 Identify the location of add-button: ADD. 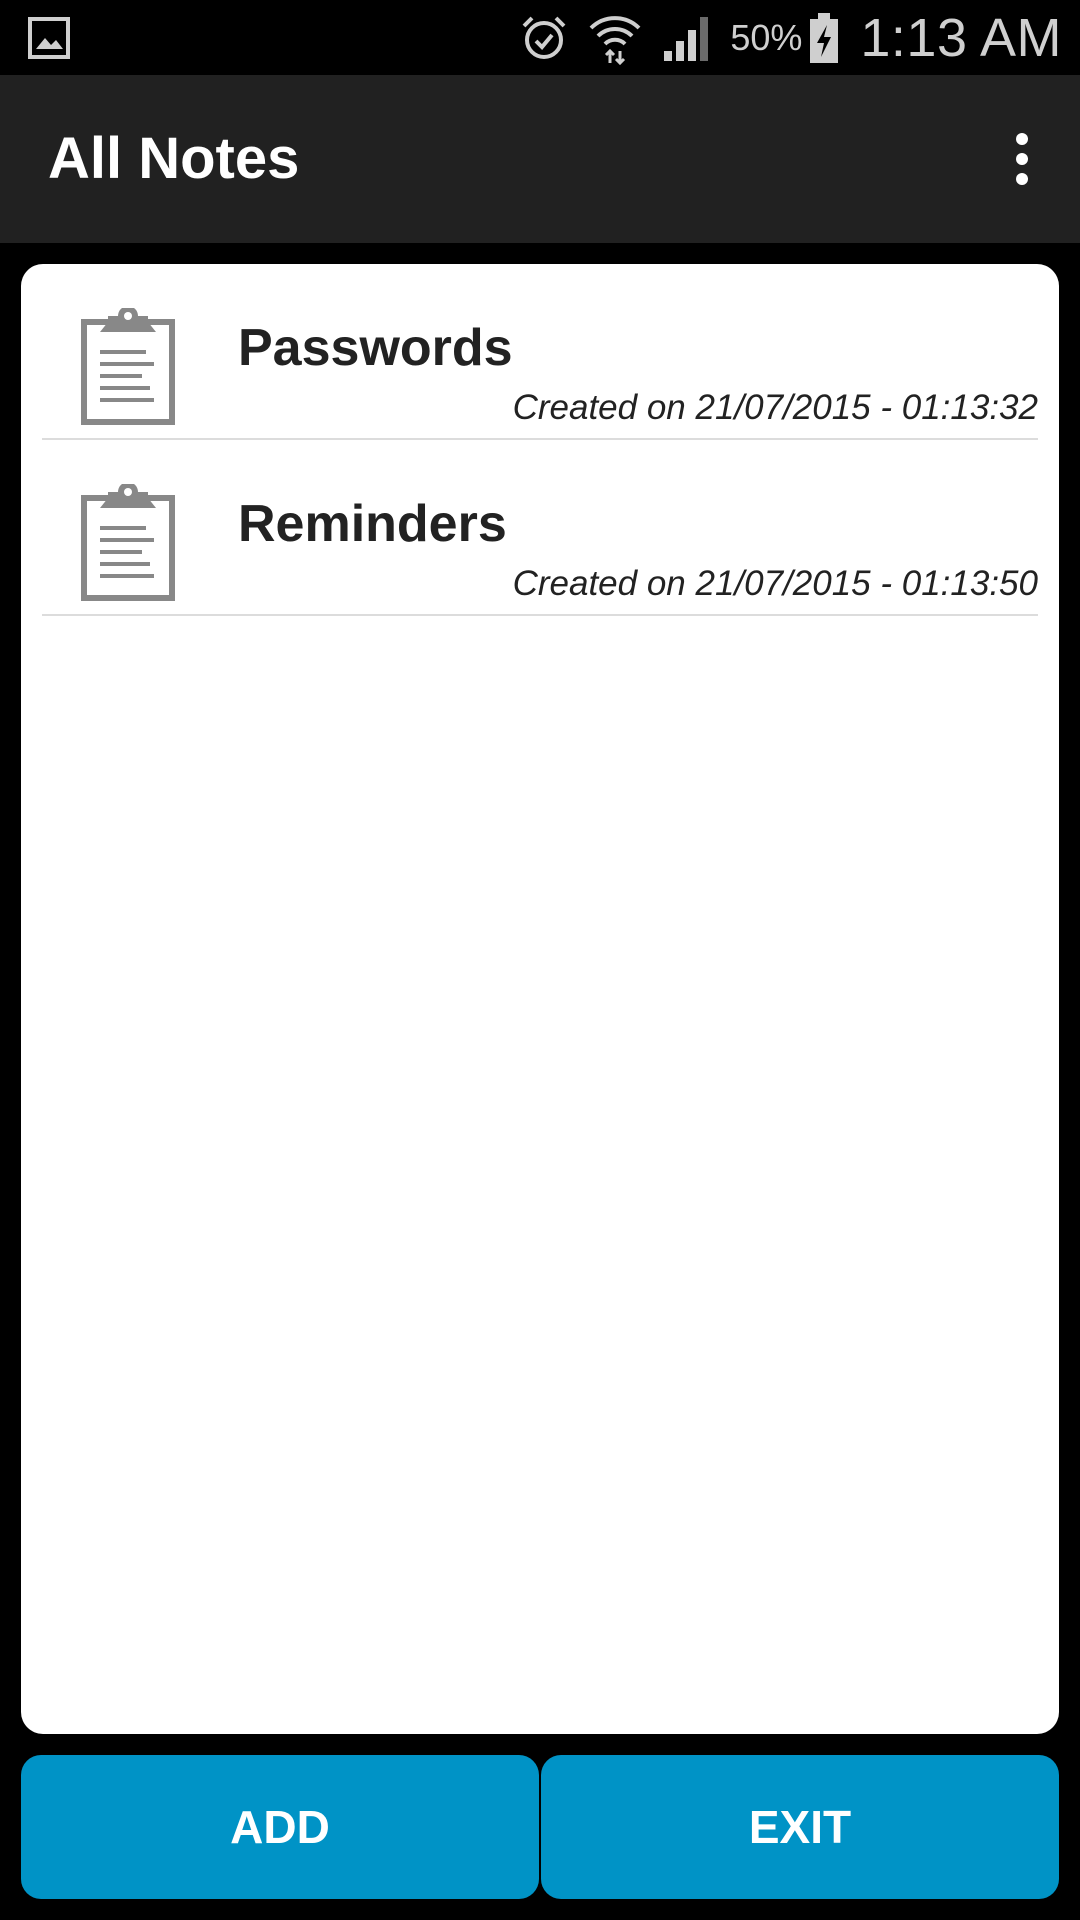
(280, 1827).